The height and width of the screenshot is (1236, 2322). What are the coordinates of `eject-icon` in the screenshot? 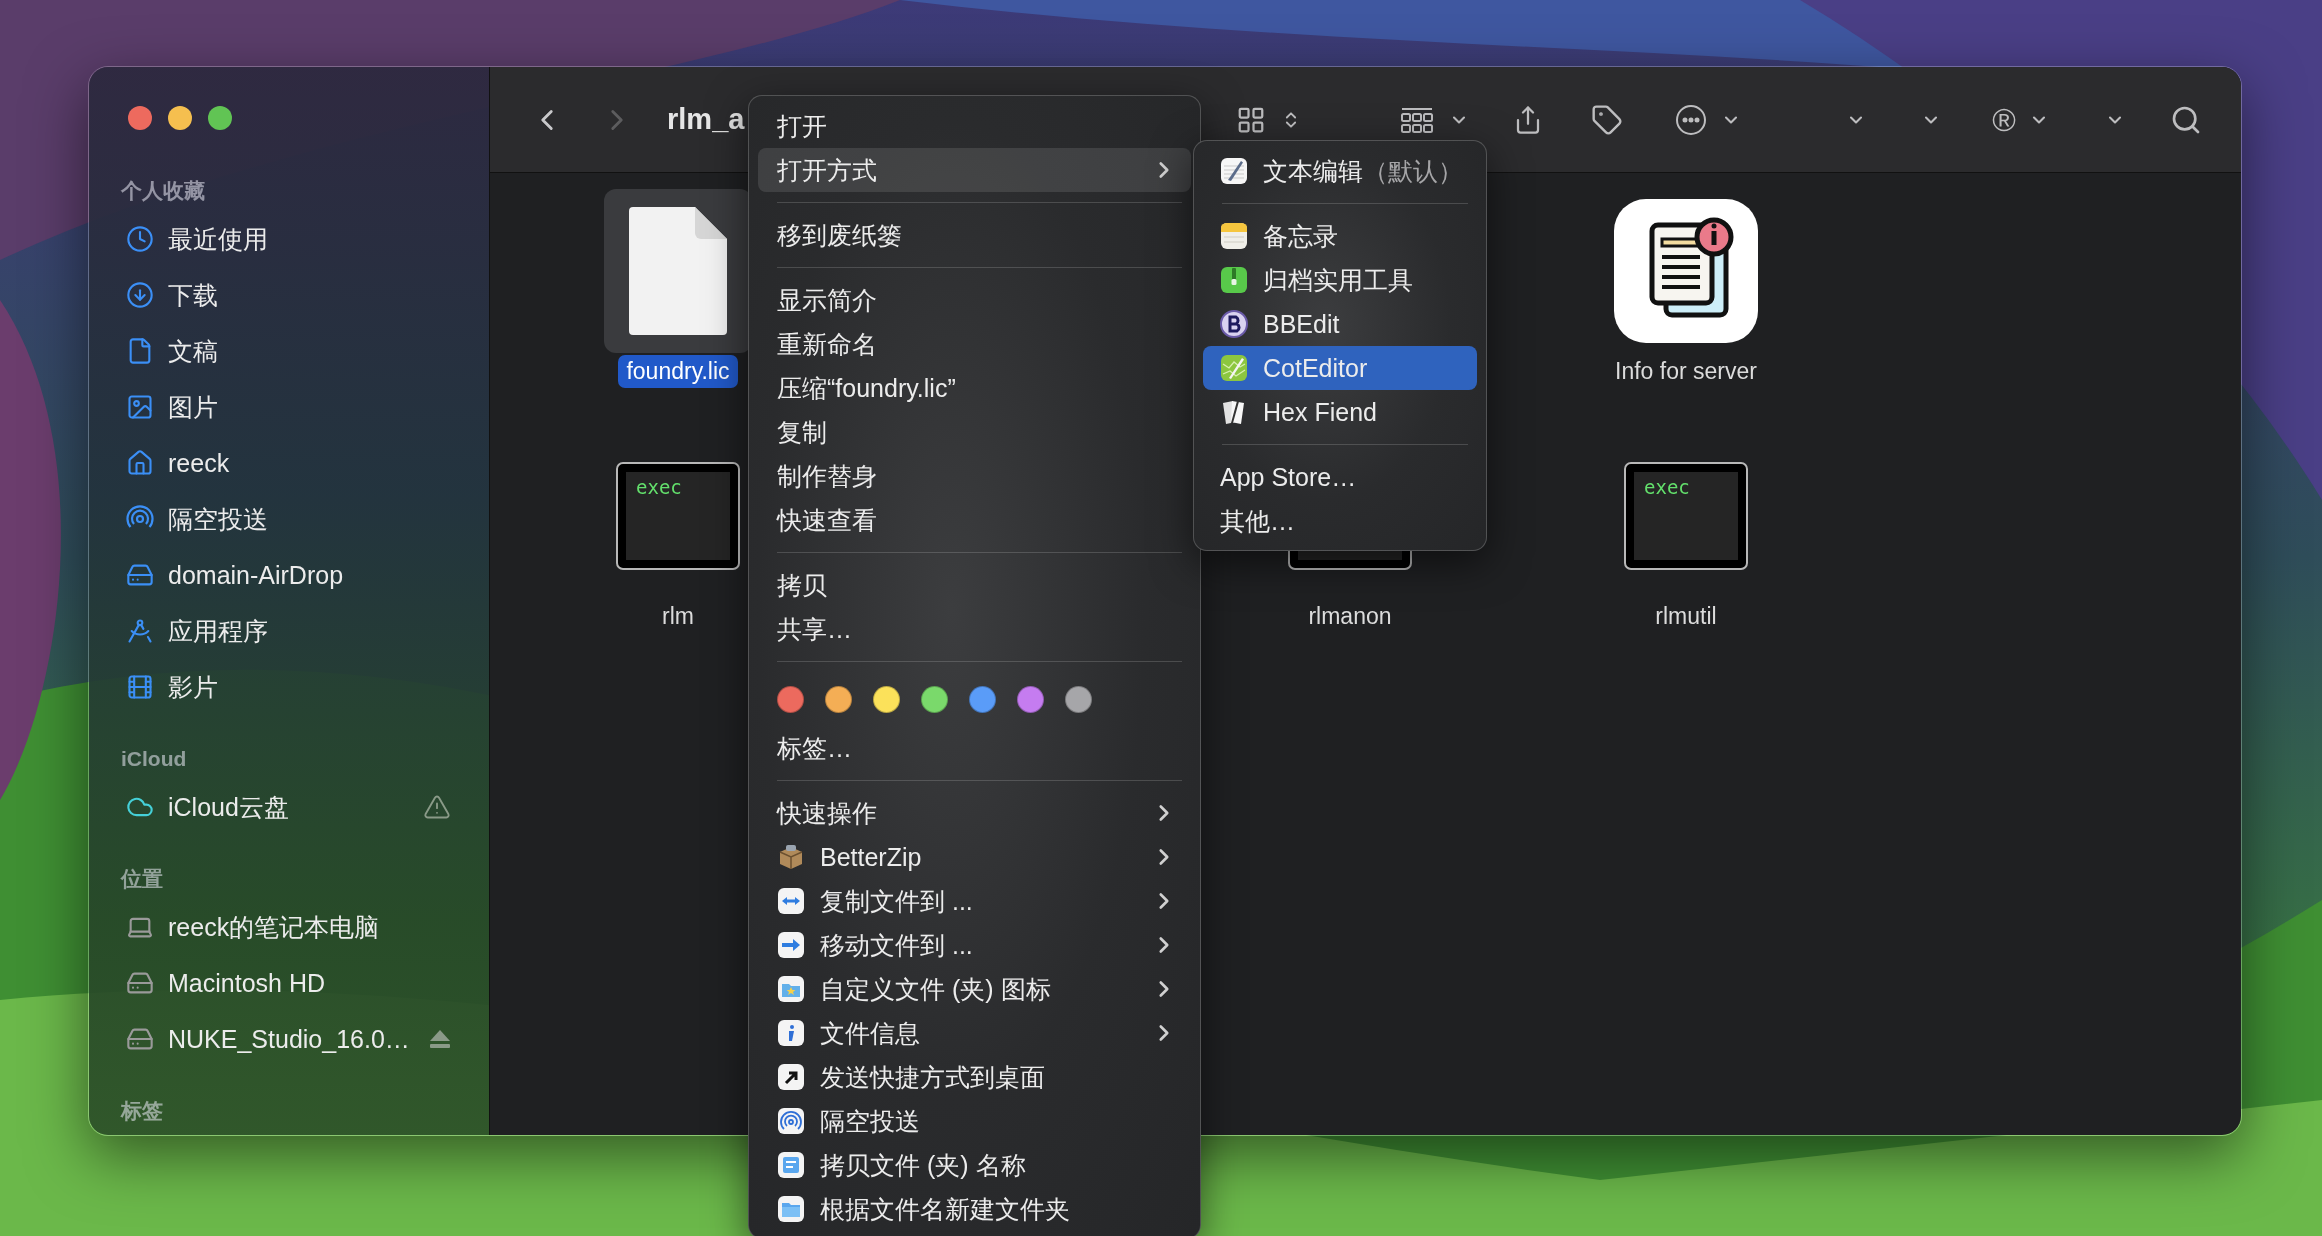 It's located at (440, 1039).